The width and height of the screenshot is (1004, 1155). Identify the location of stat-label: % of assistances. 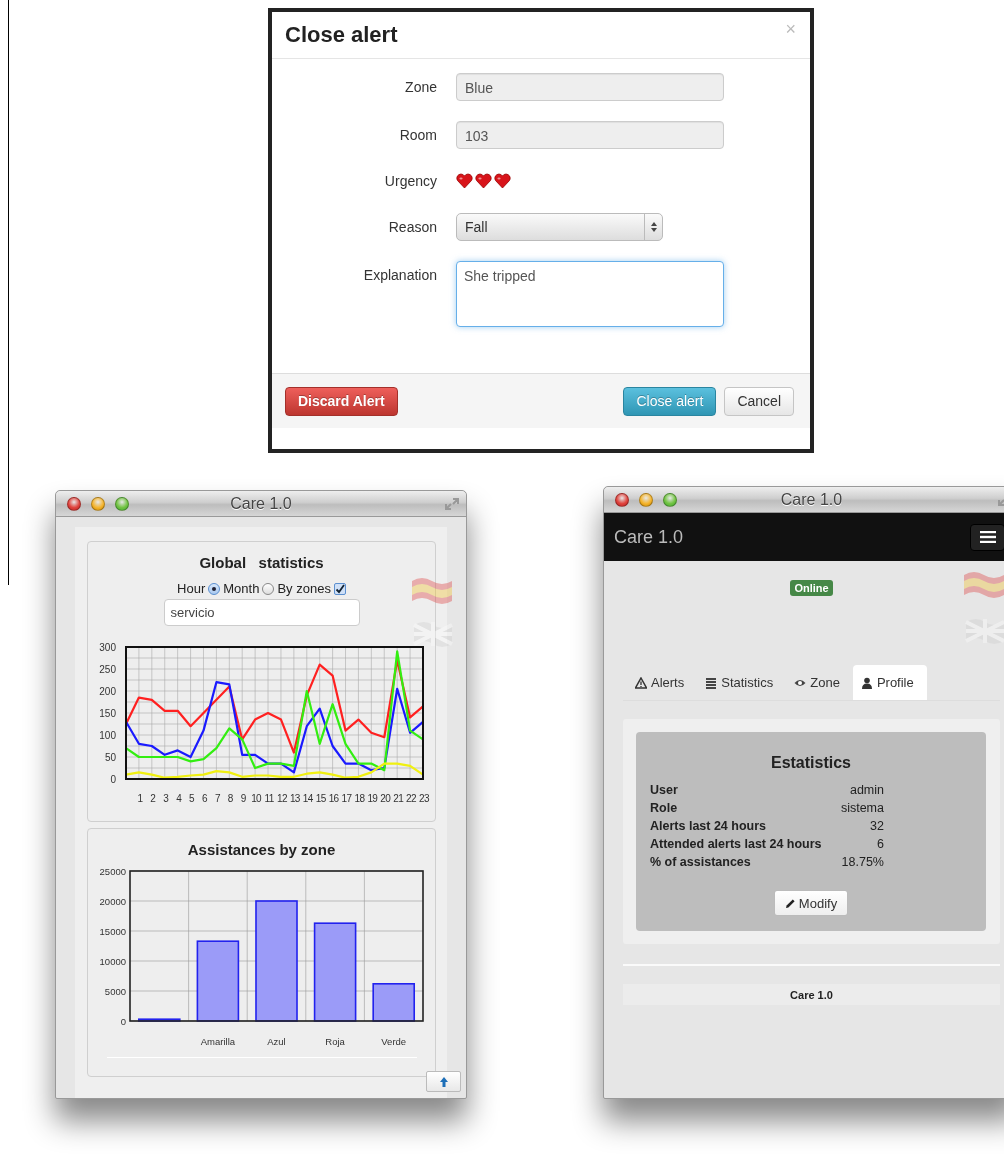
(701, 862).